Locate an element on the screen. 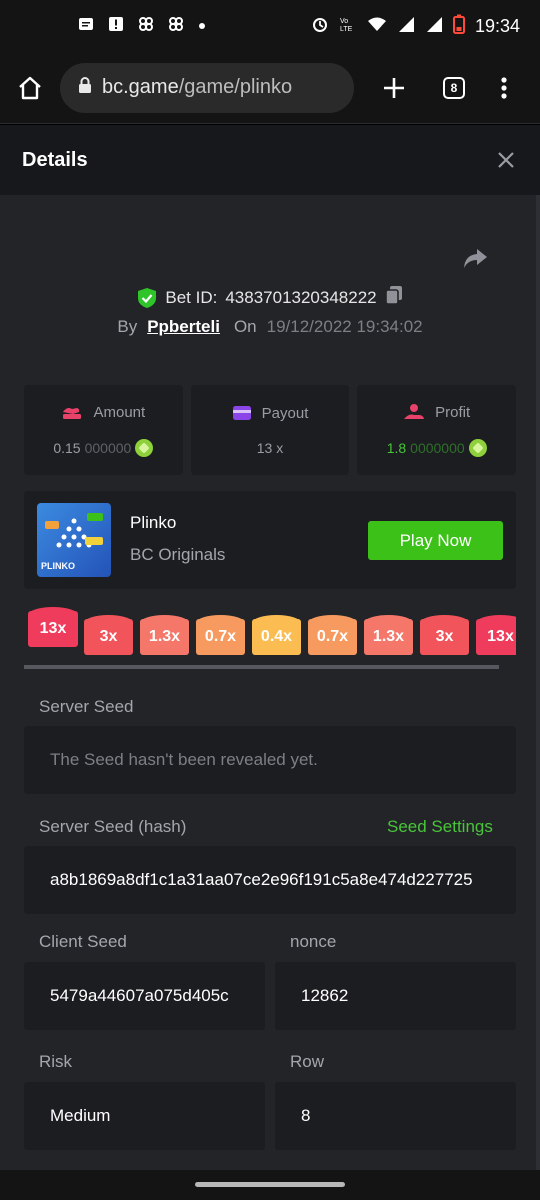  copy-button is located at coordinates (393, 297).